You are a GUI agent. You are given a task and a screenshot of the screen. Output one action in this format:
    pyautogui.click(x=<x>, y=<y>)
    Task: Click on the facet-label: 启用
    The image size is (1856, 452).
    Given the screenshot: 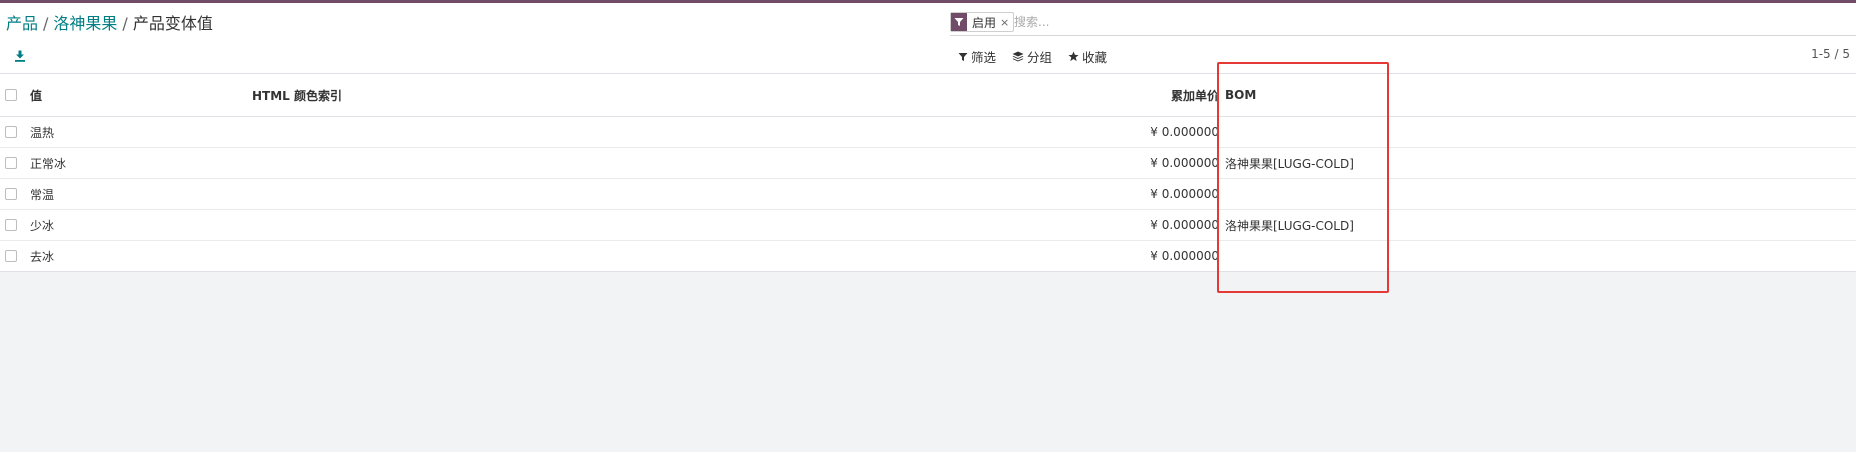 What is the action you would take?
    pyautogui.click(x=984, y=22)
    